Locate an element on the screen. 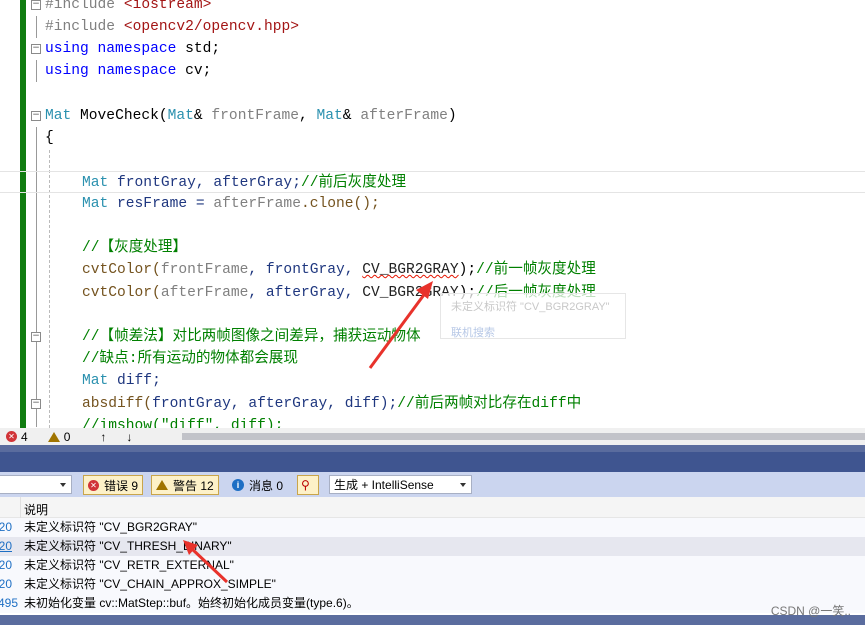 This screenshot has height=625, width=865. code-token: cvtColor( is located at coordinates (121, 293).